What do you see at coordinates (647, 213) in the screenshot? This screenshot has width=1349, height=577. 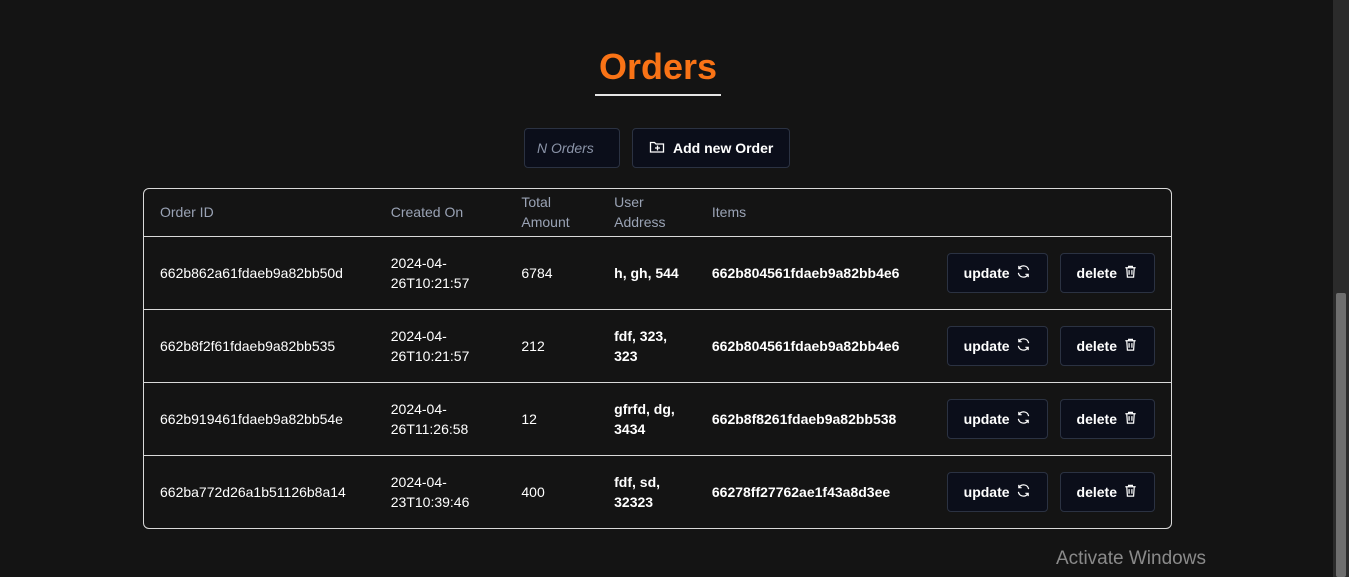 I see `header-user-address: User Address` at bounding box center [647, 213].